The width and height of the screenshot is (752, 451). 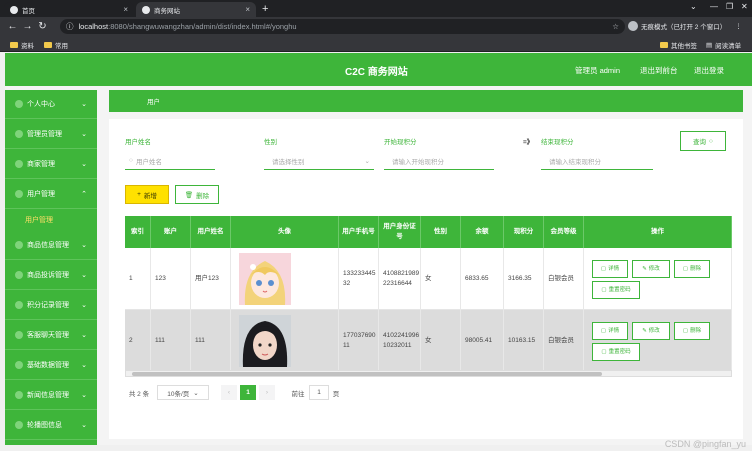 I want to click on user-icon, so click(x=19, y=104).